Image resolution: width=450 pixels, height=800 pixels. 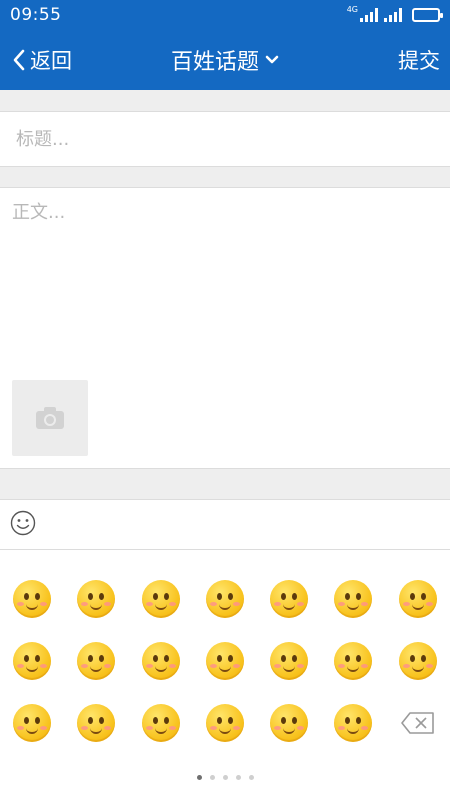 I want to click on cover-face-emoji-icon, so click(x=160, y=599).